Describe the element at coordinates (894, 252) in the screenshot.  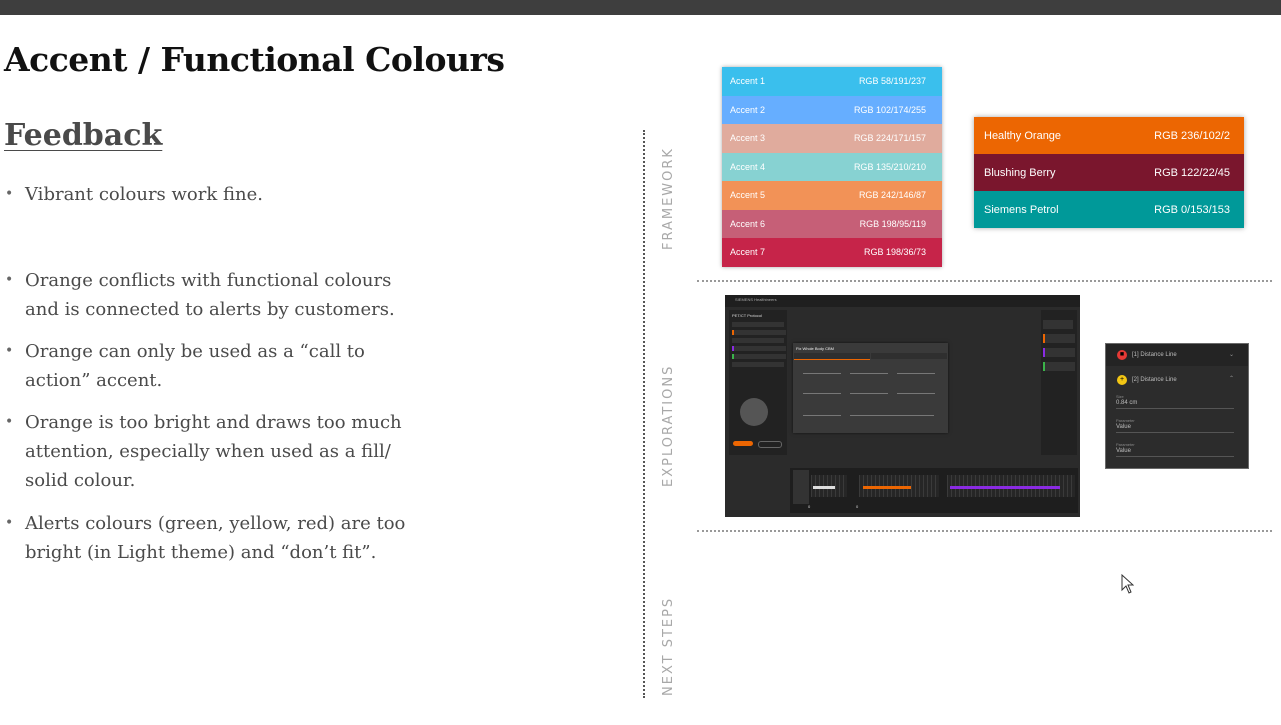
I see `swatch-value: RGB 198/36/73` at that location.